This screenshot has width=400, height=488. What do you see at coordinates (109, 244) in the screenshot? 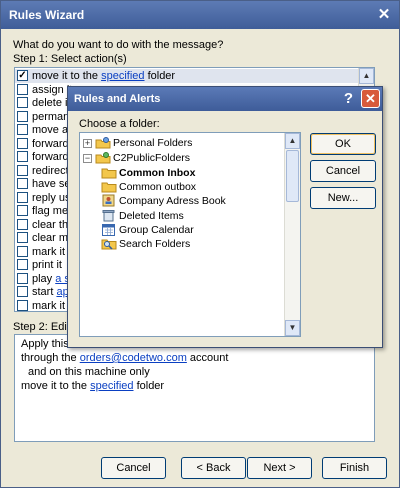
I see `search-folder-icon` at bounding box center [109, 244].